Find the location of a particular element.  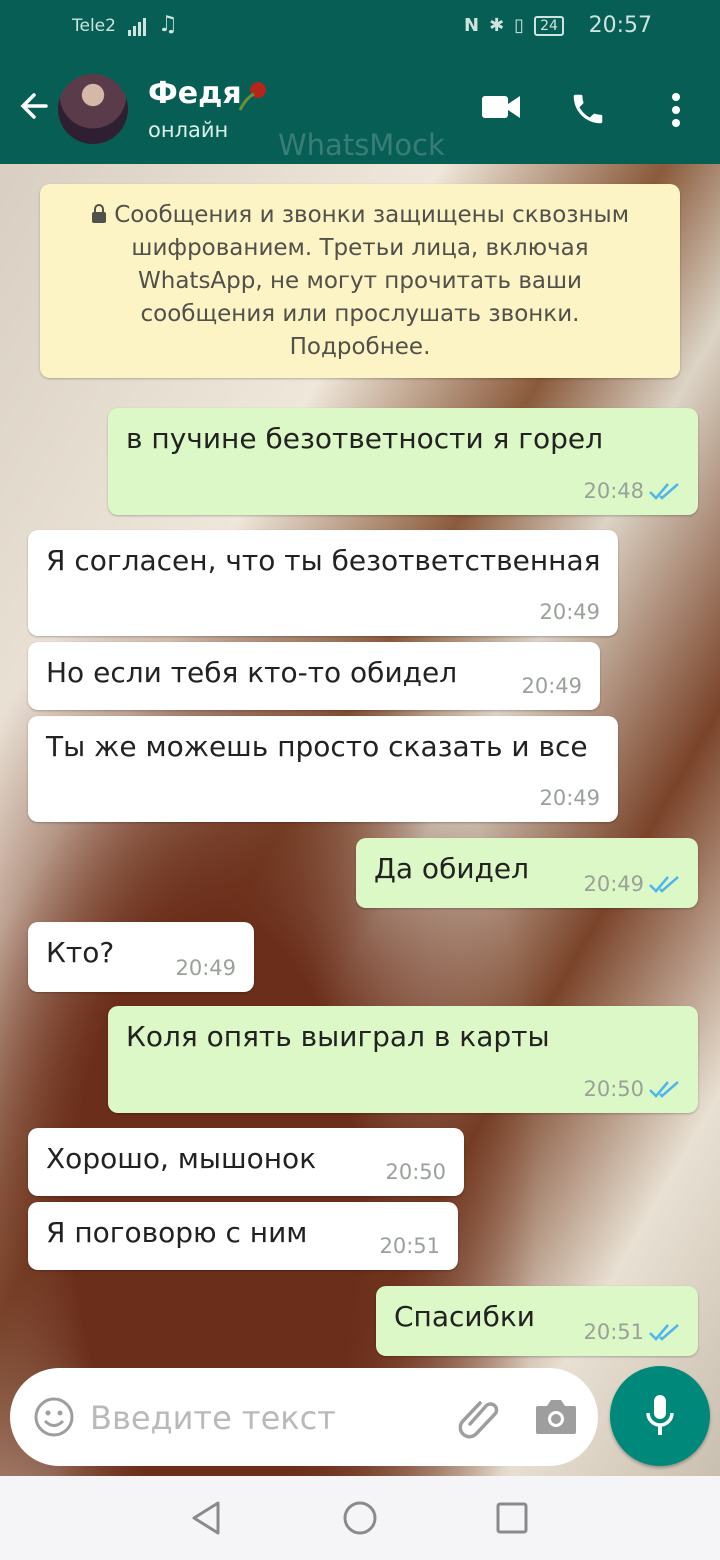

mic-button is located at coordinates (660, 1416).